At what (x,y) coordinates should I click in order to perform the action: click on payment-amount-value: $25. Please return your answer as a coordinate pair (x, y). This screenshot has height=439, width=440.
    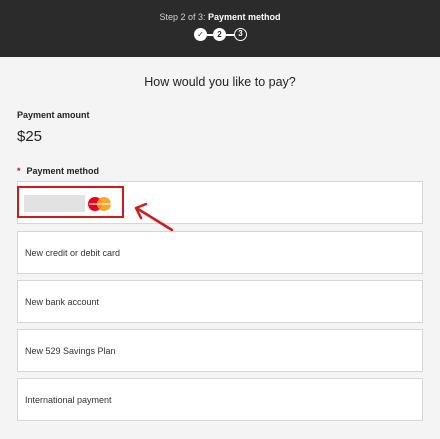
    Looking at the image, I should click on (30, 136).